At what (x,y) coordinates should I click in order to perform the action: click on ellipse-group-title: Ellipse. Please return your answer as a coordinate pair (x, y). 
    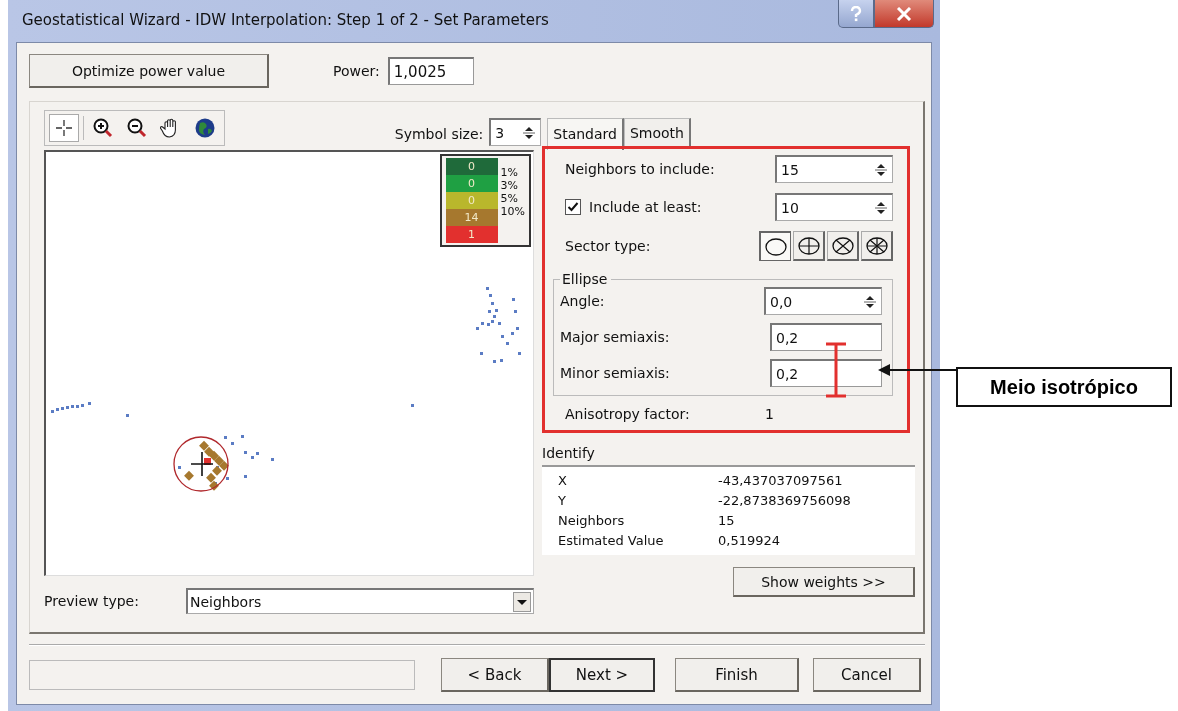
    Looking at the image, I should click on (585, 279).